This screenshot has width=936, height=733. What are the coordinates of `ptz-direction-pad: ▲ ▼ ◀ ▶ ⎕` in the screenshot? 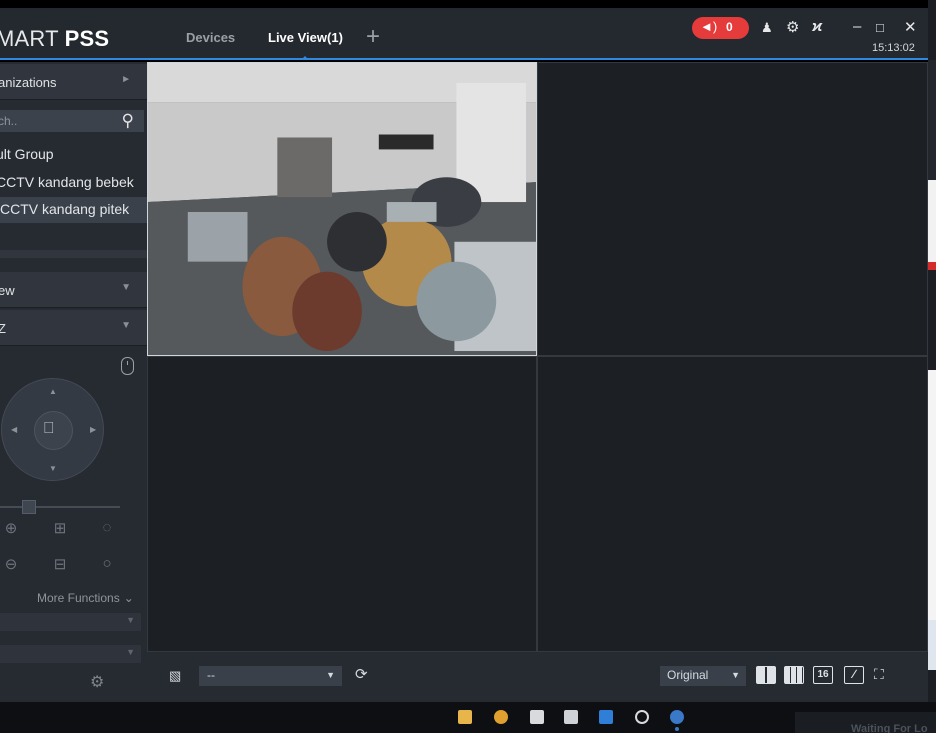 It's located at (52, 429).